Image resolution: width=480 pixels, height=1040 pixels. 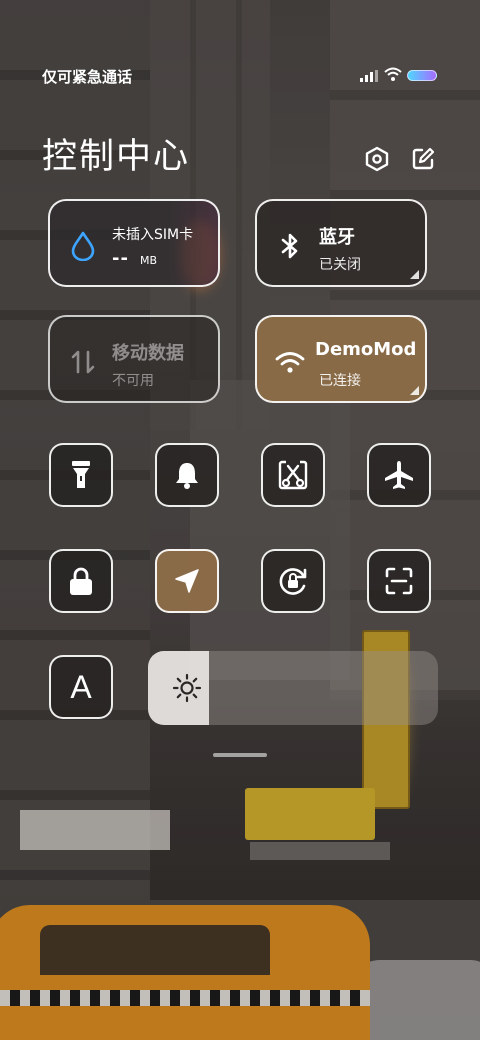 I want to click on sim-data-usage-tile: 未插入SIM卡 -- MB, so click(x=134, y=243).